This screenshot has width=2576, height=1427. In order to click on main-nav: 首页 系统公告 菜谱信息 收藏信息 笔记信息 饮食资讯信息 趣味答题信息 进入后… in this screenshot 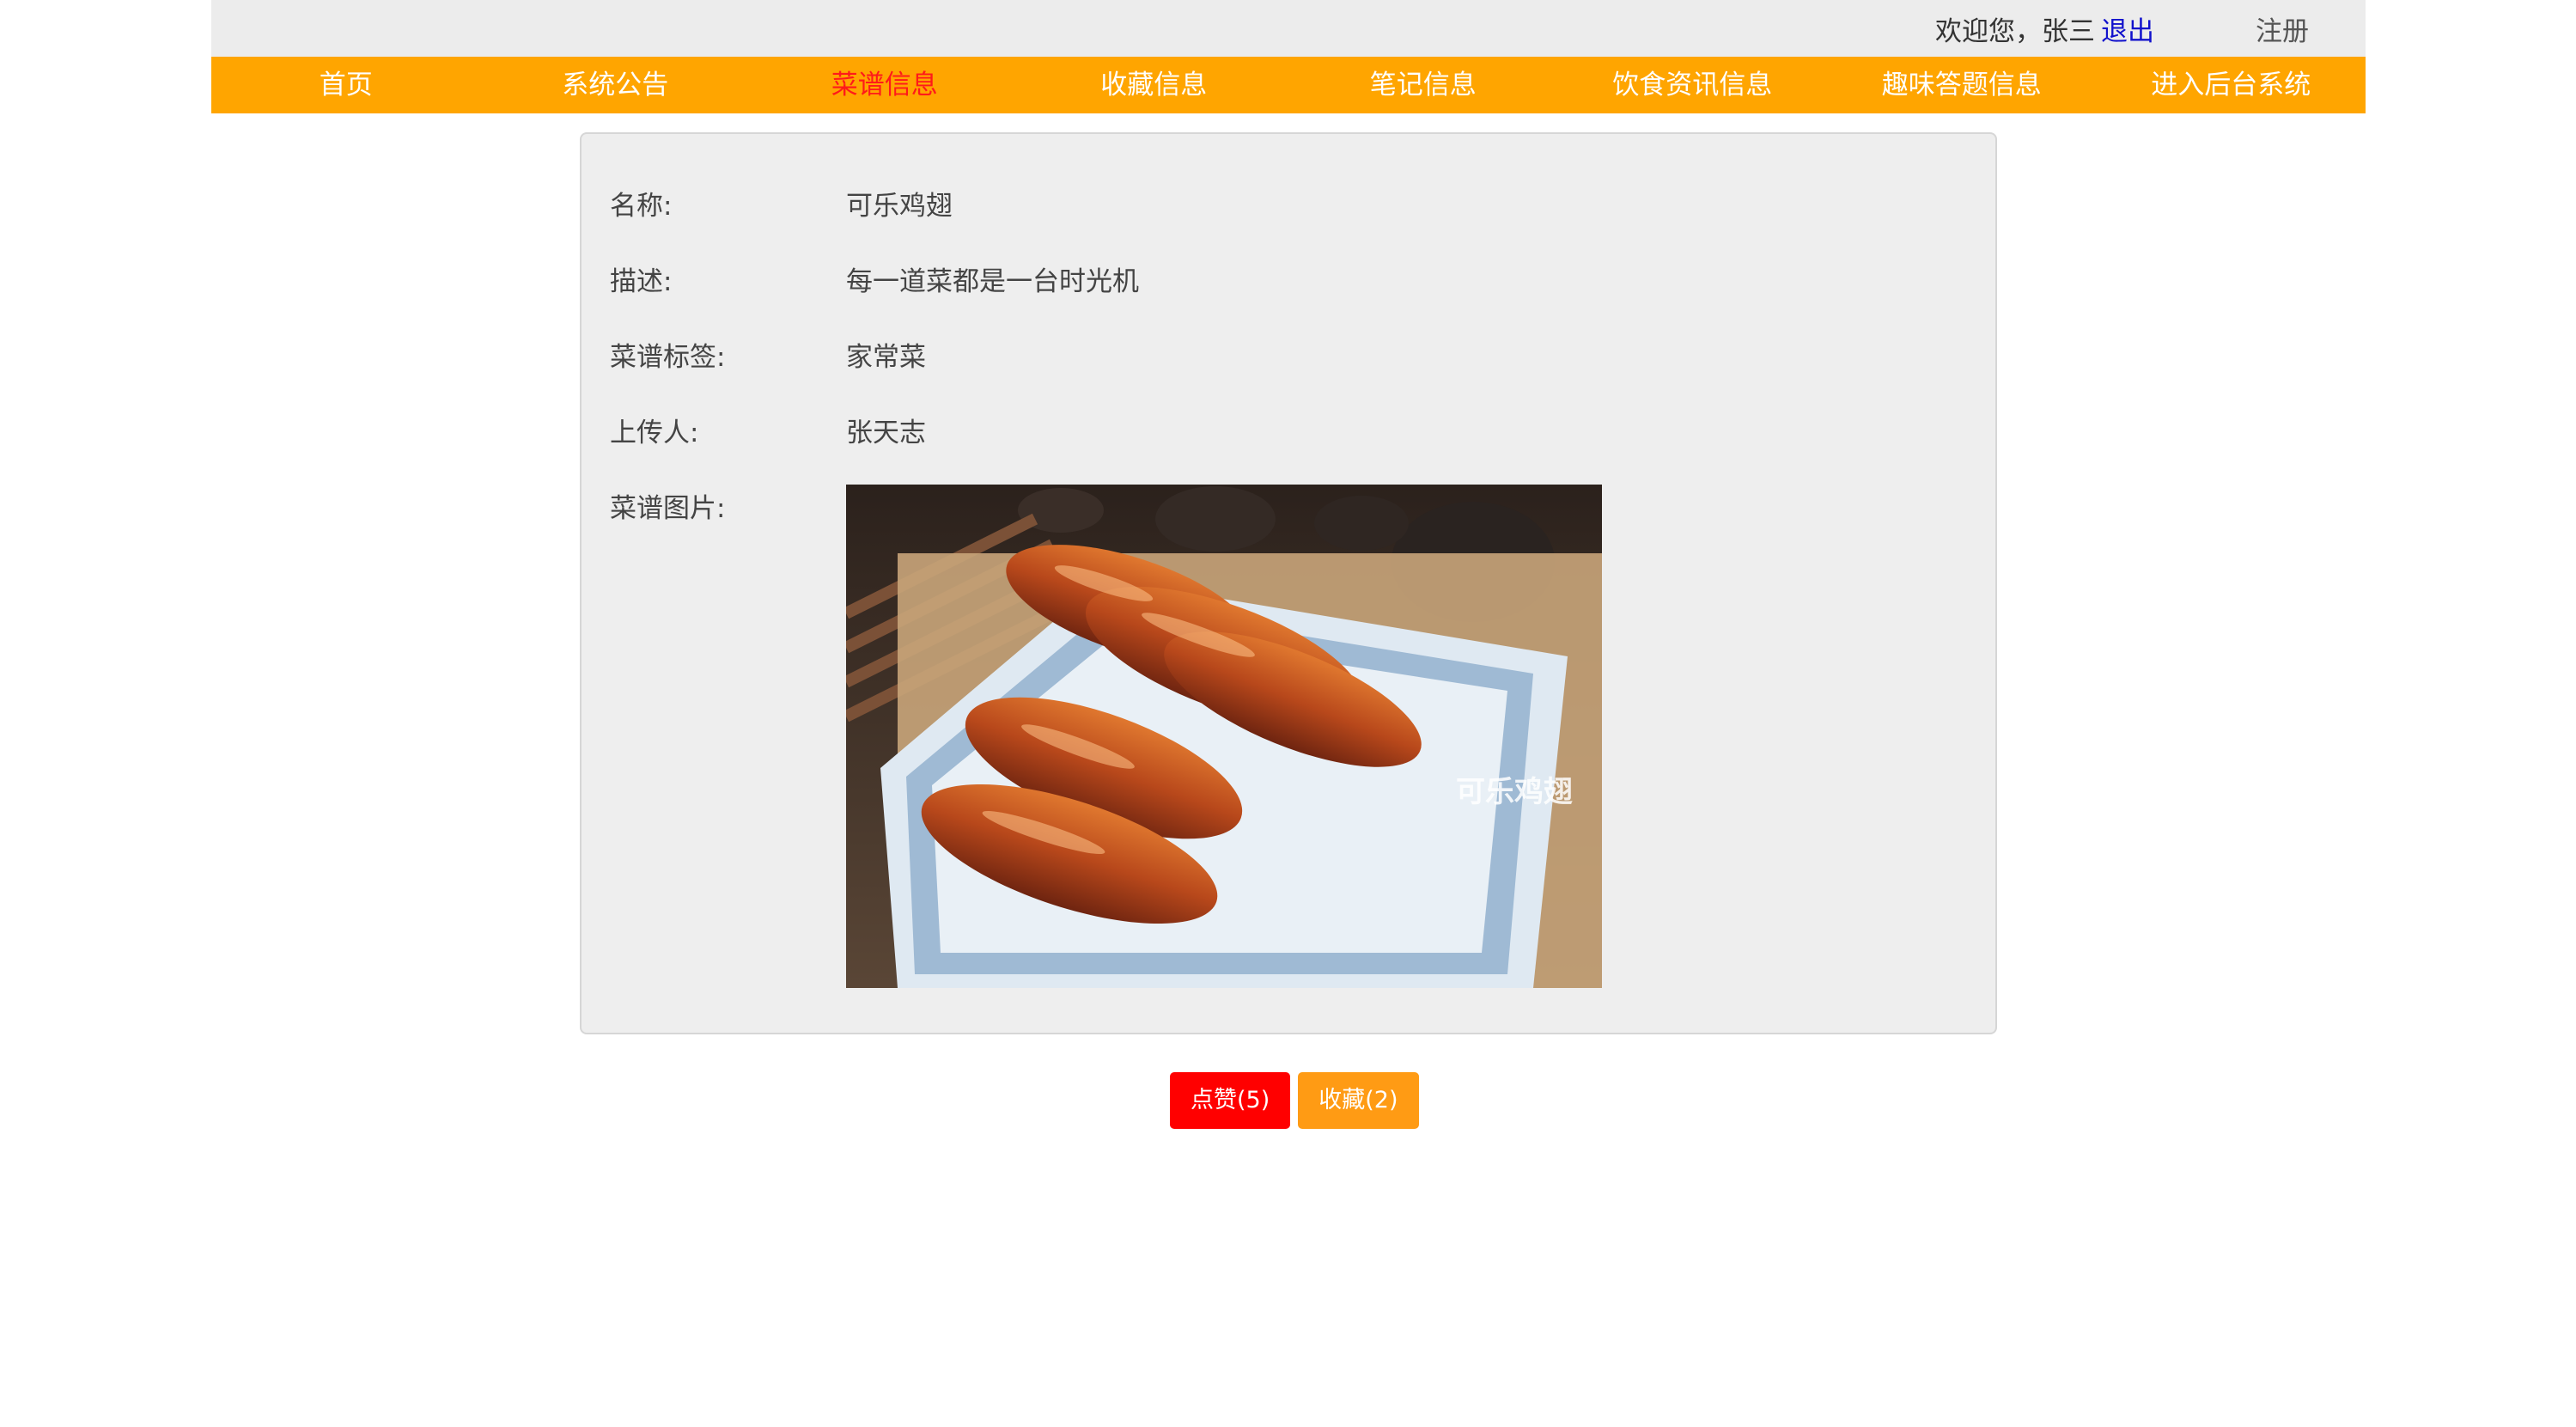, I will do `click(1288, 85)`.